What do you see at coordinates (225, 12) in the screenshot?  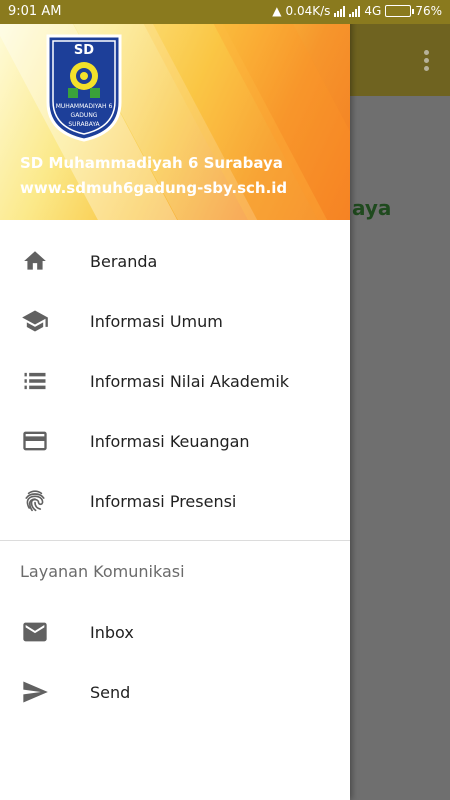 I see `status-bar: 9:01 AM ▲ 0.04K/s 4G 76%` at bounding box center [225, 12].